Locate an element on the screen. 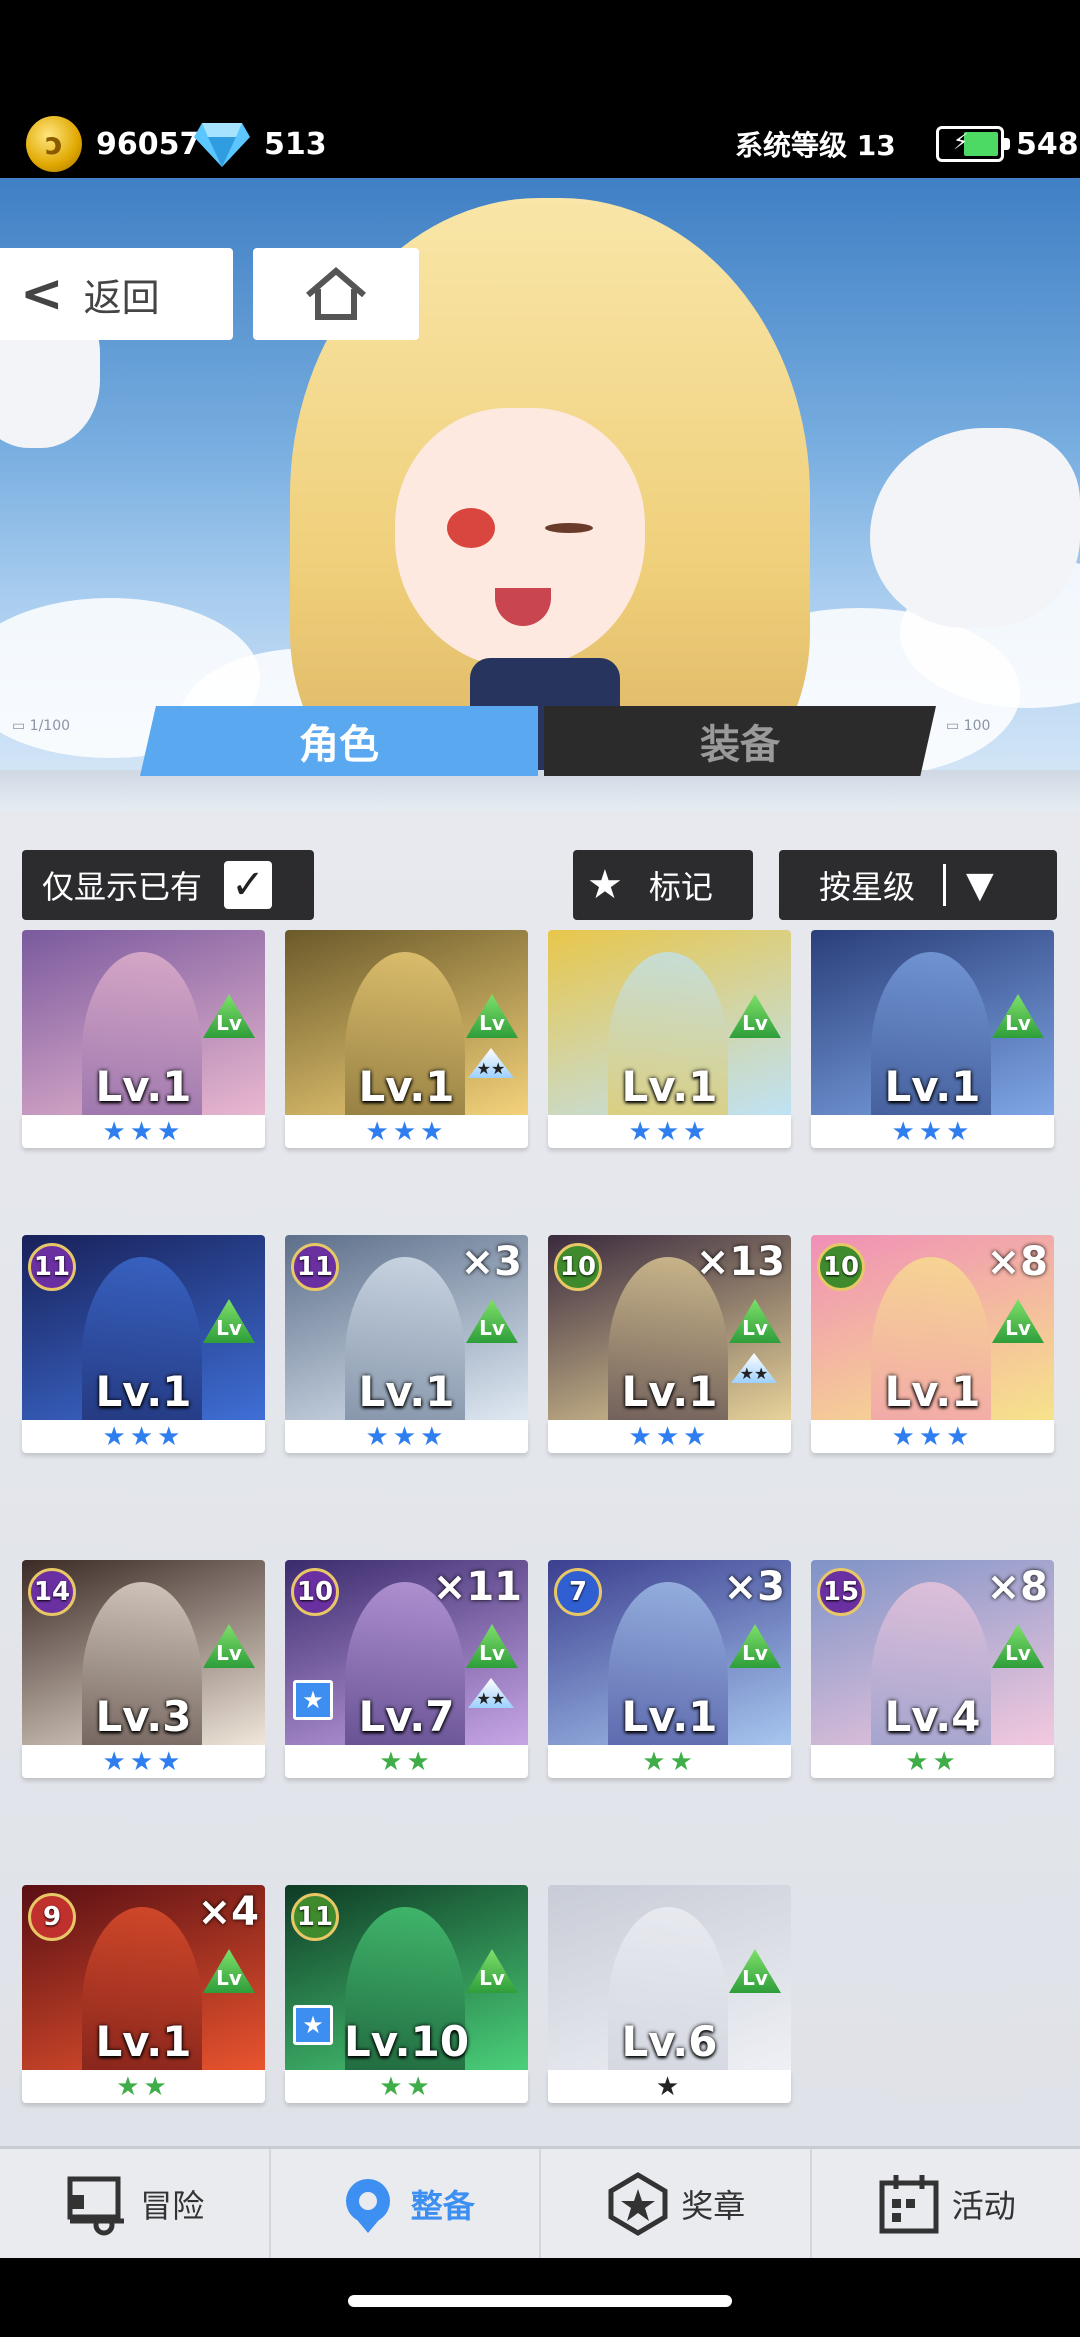  battery-icon: ⚡ is located at coordinates (973, 144).